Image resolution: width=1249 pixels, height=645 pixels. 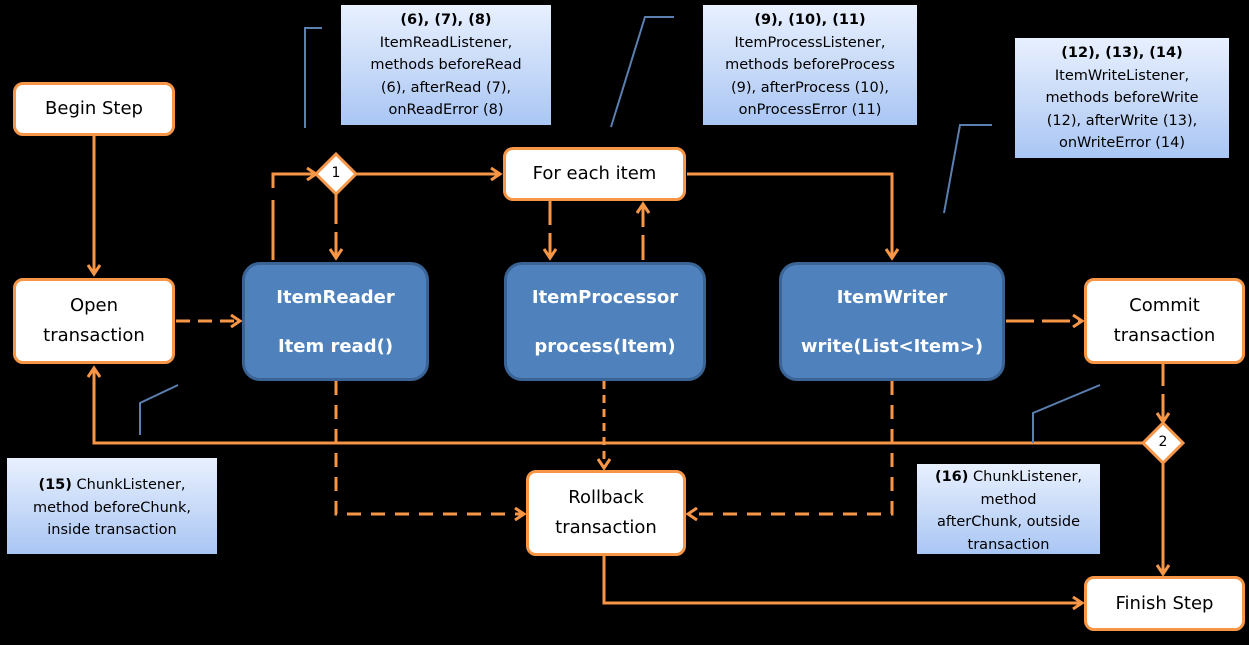 I want to click on note-chunk-after-line: method, so click(x=1008, y=499).